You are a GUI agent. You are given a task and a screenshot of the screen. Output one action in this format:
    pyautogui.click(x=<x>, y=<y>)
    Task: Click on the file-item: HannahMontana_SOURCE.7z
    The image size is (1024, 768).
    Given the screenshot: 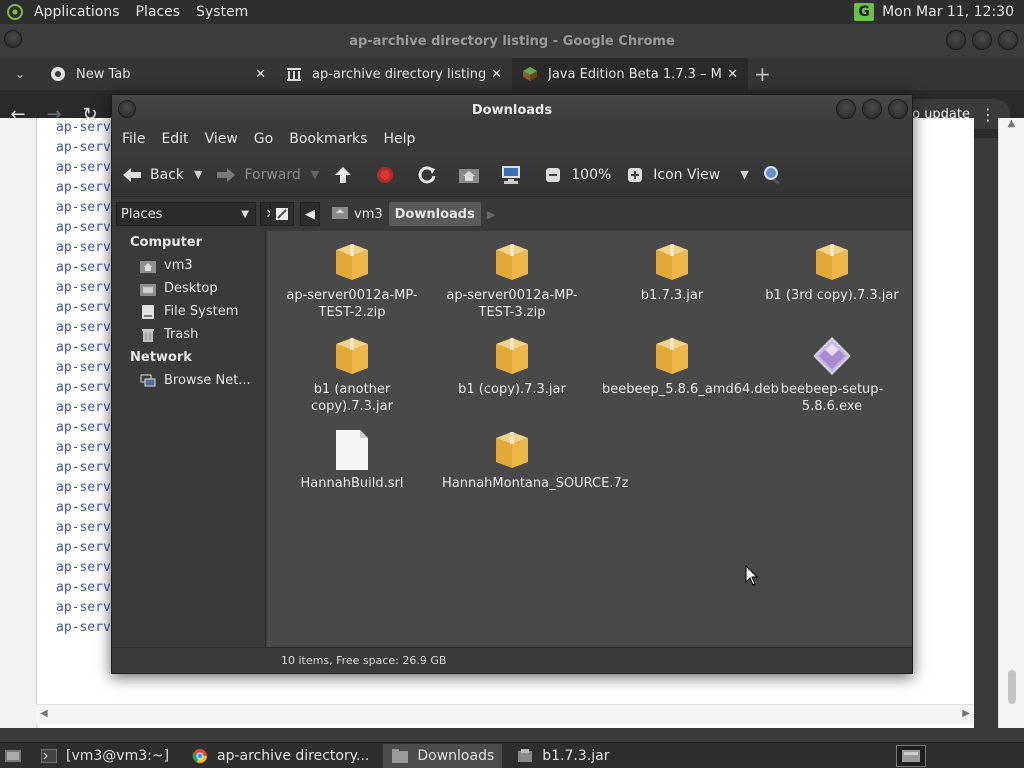 What is the action you would take?
    pyautogui.click(x=535, y=460)
    